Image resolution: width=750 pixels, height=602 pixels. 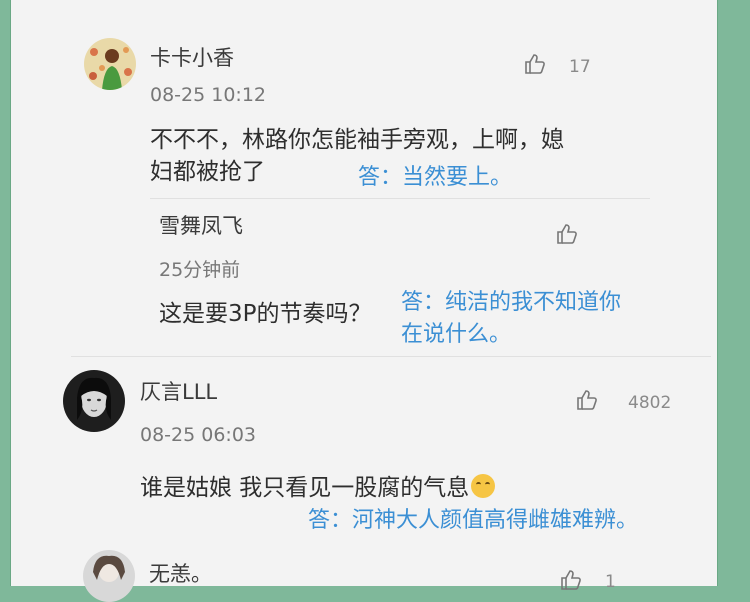 What do you see at coordinates (200, 270) in the screenshot?
I see `reply-time: 25分钟前` at bounding box center [200, 270].